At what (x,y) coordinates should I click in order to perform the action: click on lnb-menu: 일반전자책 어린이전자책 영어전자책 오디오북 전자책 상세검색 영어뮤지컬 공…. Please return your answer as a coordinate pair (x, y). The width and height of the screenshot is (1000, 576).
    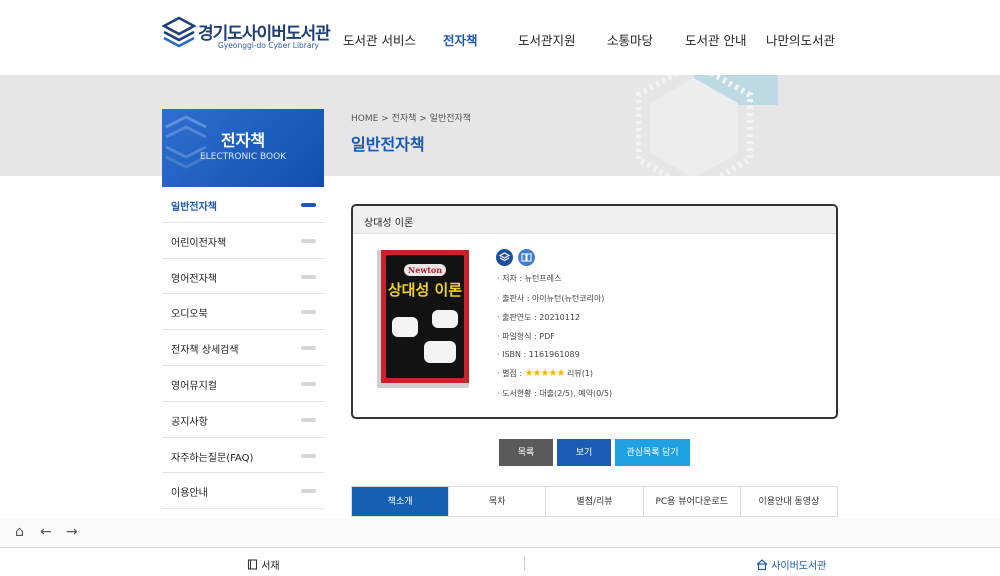
    Looking at the image, I should click on (243, 348).